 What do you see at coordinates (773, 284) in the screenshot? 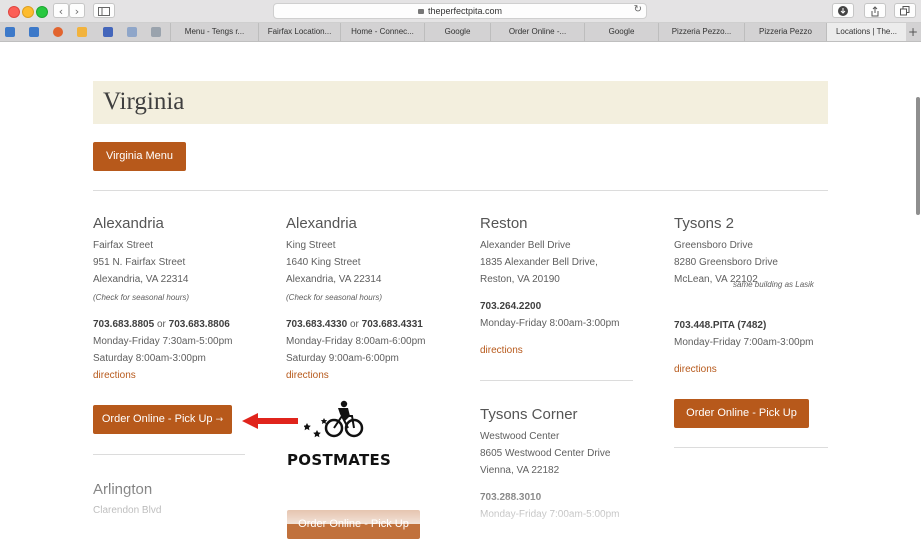
I see `location-note: same building as Lasik` at bounding box center [773, 284].